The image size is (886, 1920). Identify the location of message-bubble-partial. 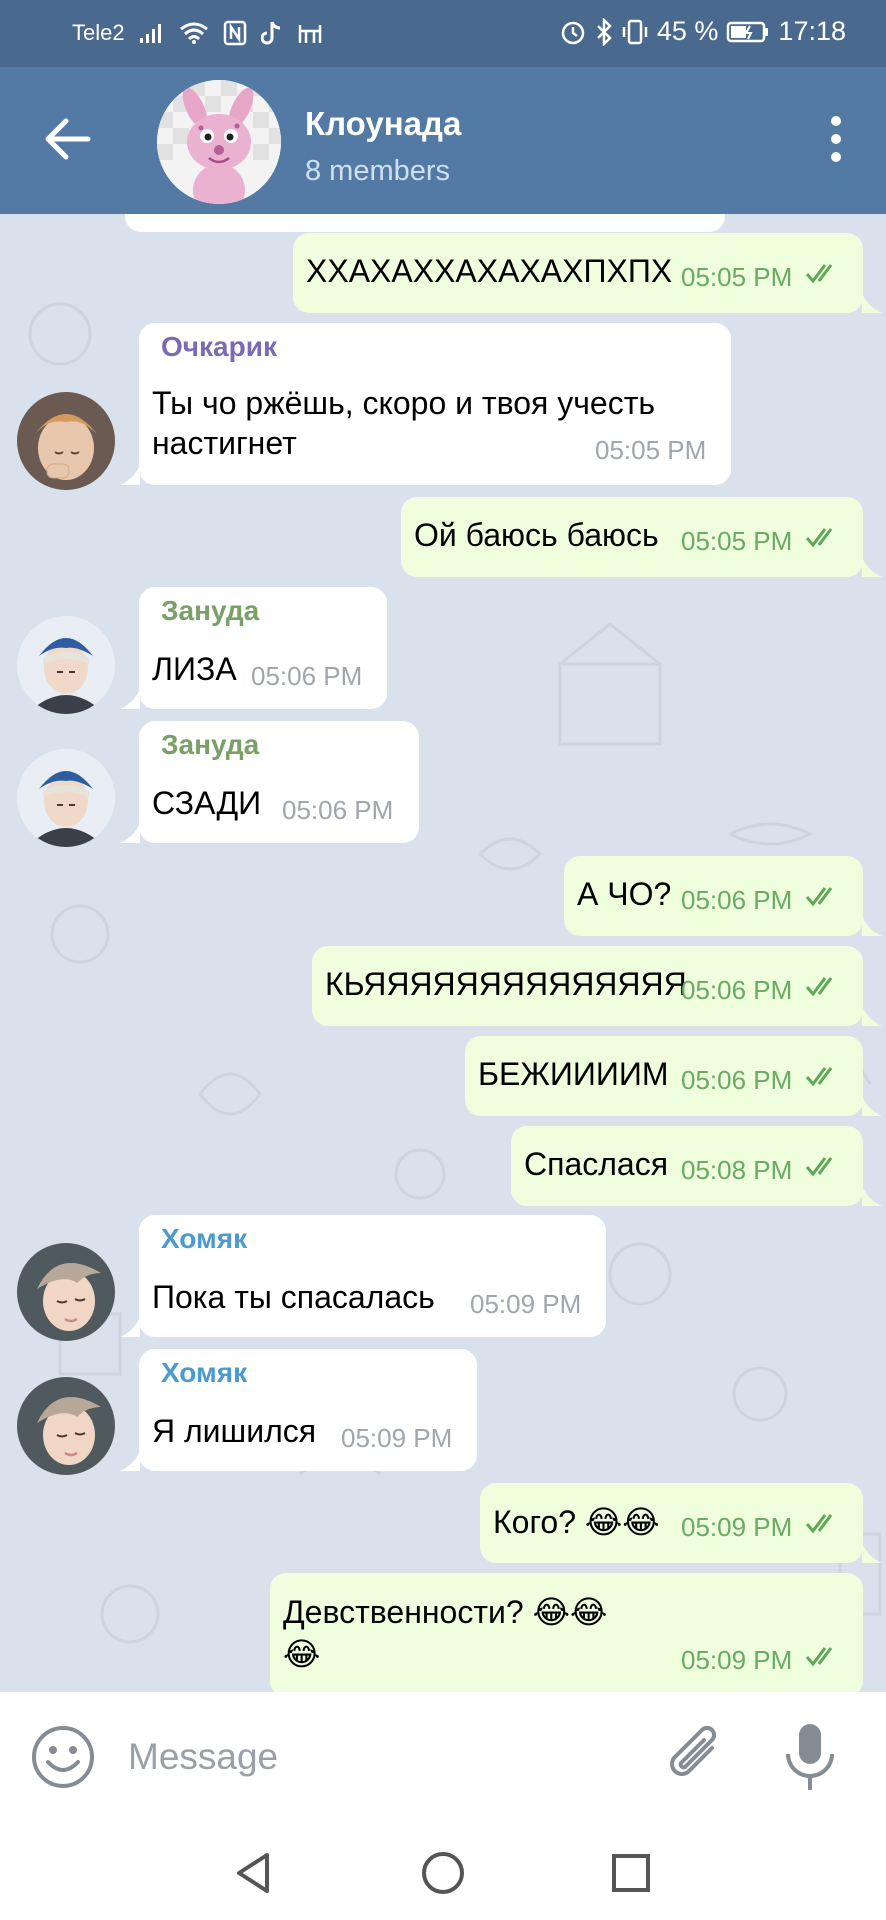
(425, 223).